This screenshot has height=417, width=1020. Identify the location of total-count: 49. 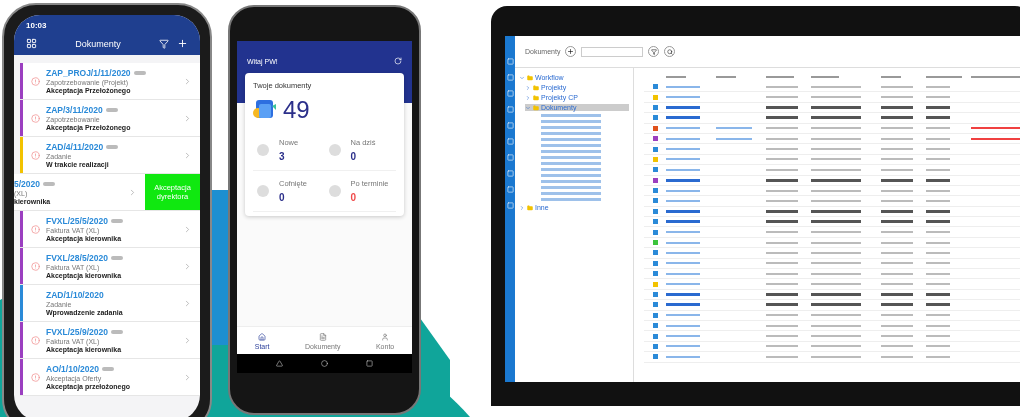
(296, 110).